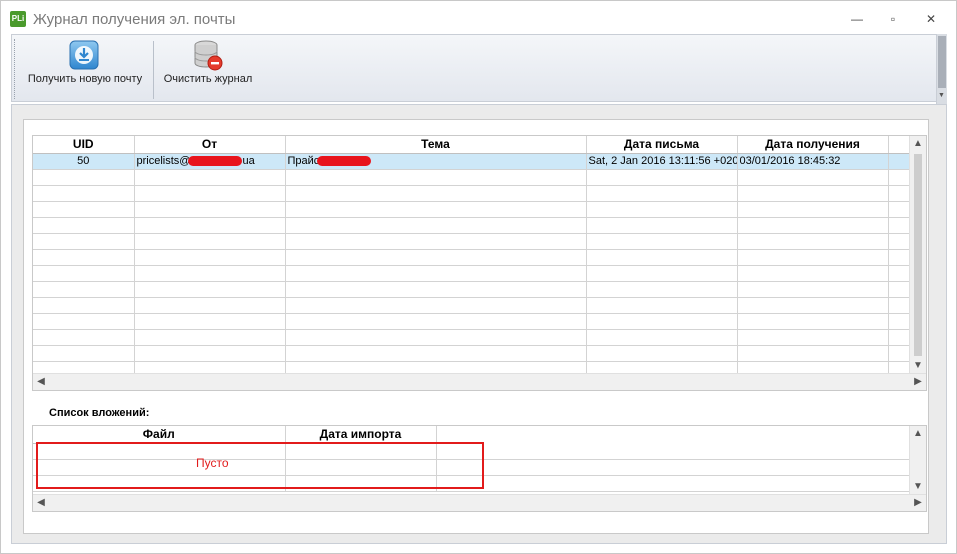 The width and height of the screenshot is (957, 554). I want to click on column-header-mail-date: Дата письма, so click(662, 145).